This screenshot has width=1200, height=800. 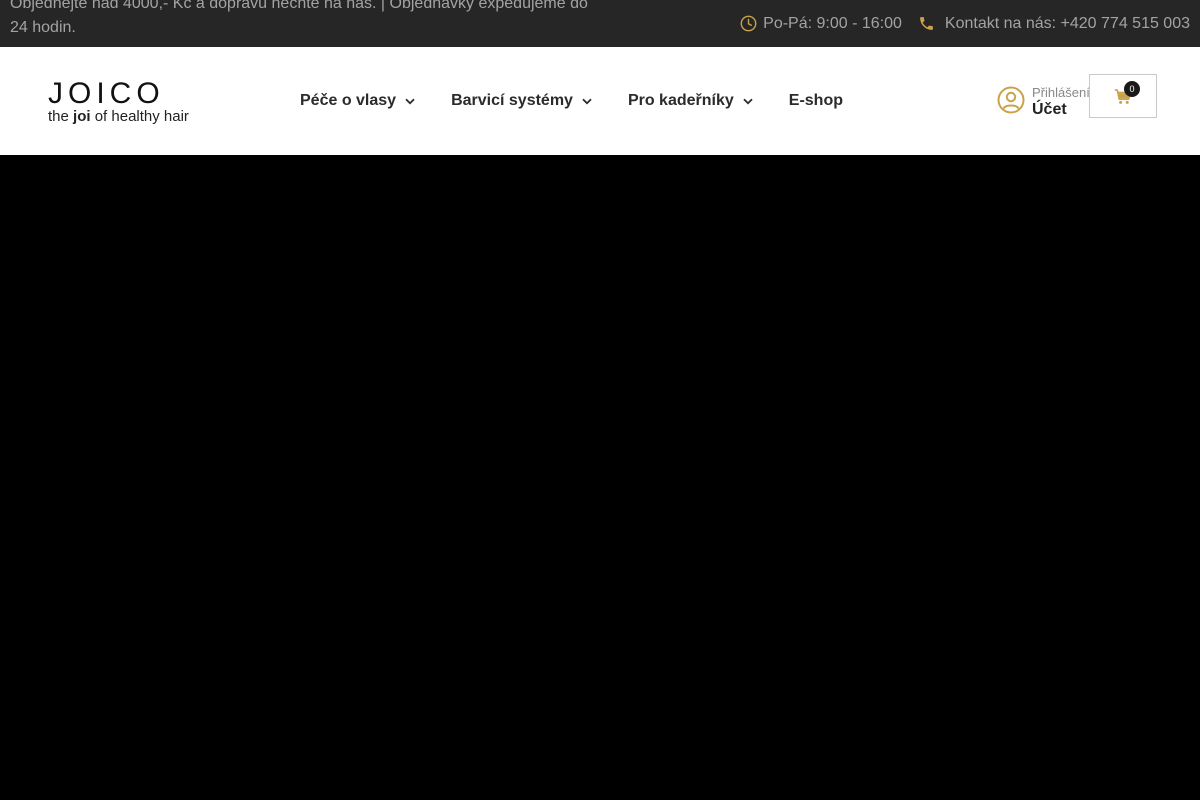 I want to click on user-circle-icon, so click(x=1011, y=102).